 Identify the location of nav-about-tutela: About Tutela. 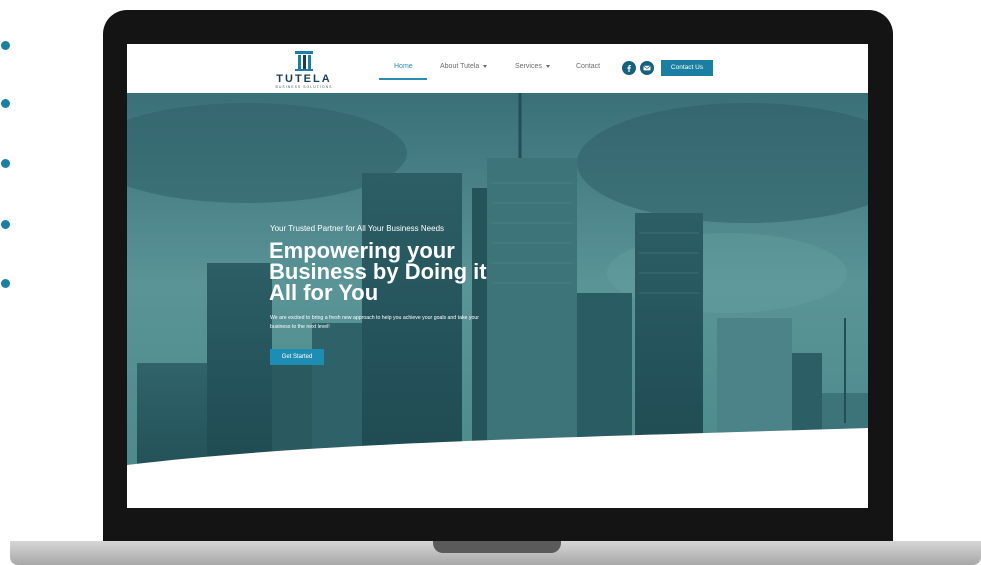
(464, 66).